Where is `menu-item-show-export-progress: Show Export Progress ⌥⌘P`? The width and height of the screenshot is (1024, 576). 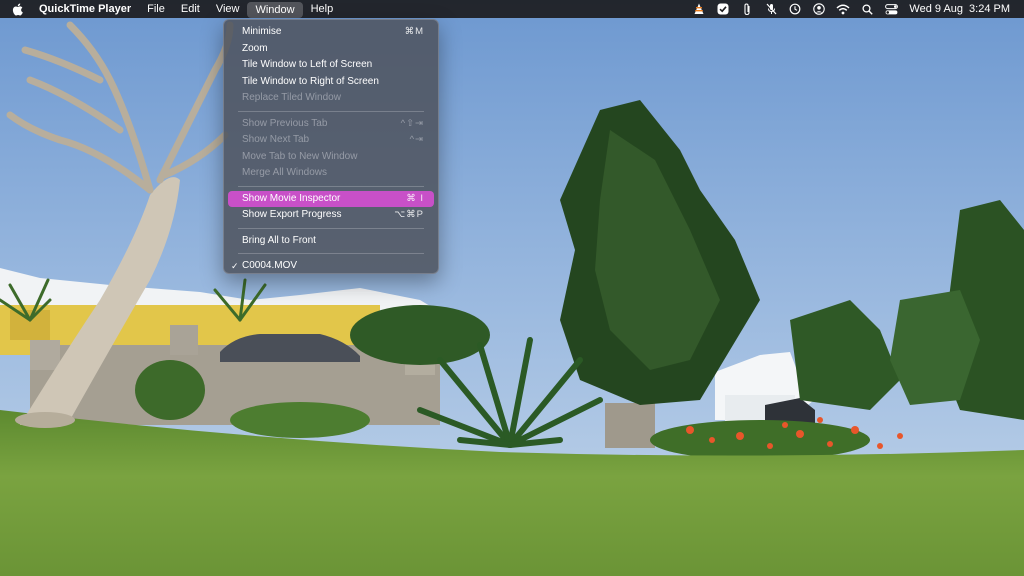 menu-item-show-export-progress: Show Export Progress ⌥⌘P is located at coordinates (331, 215).